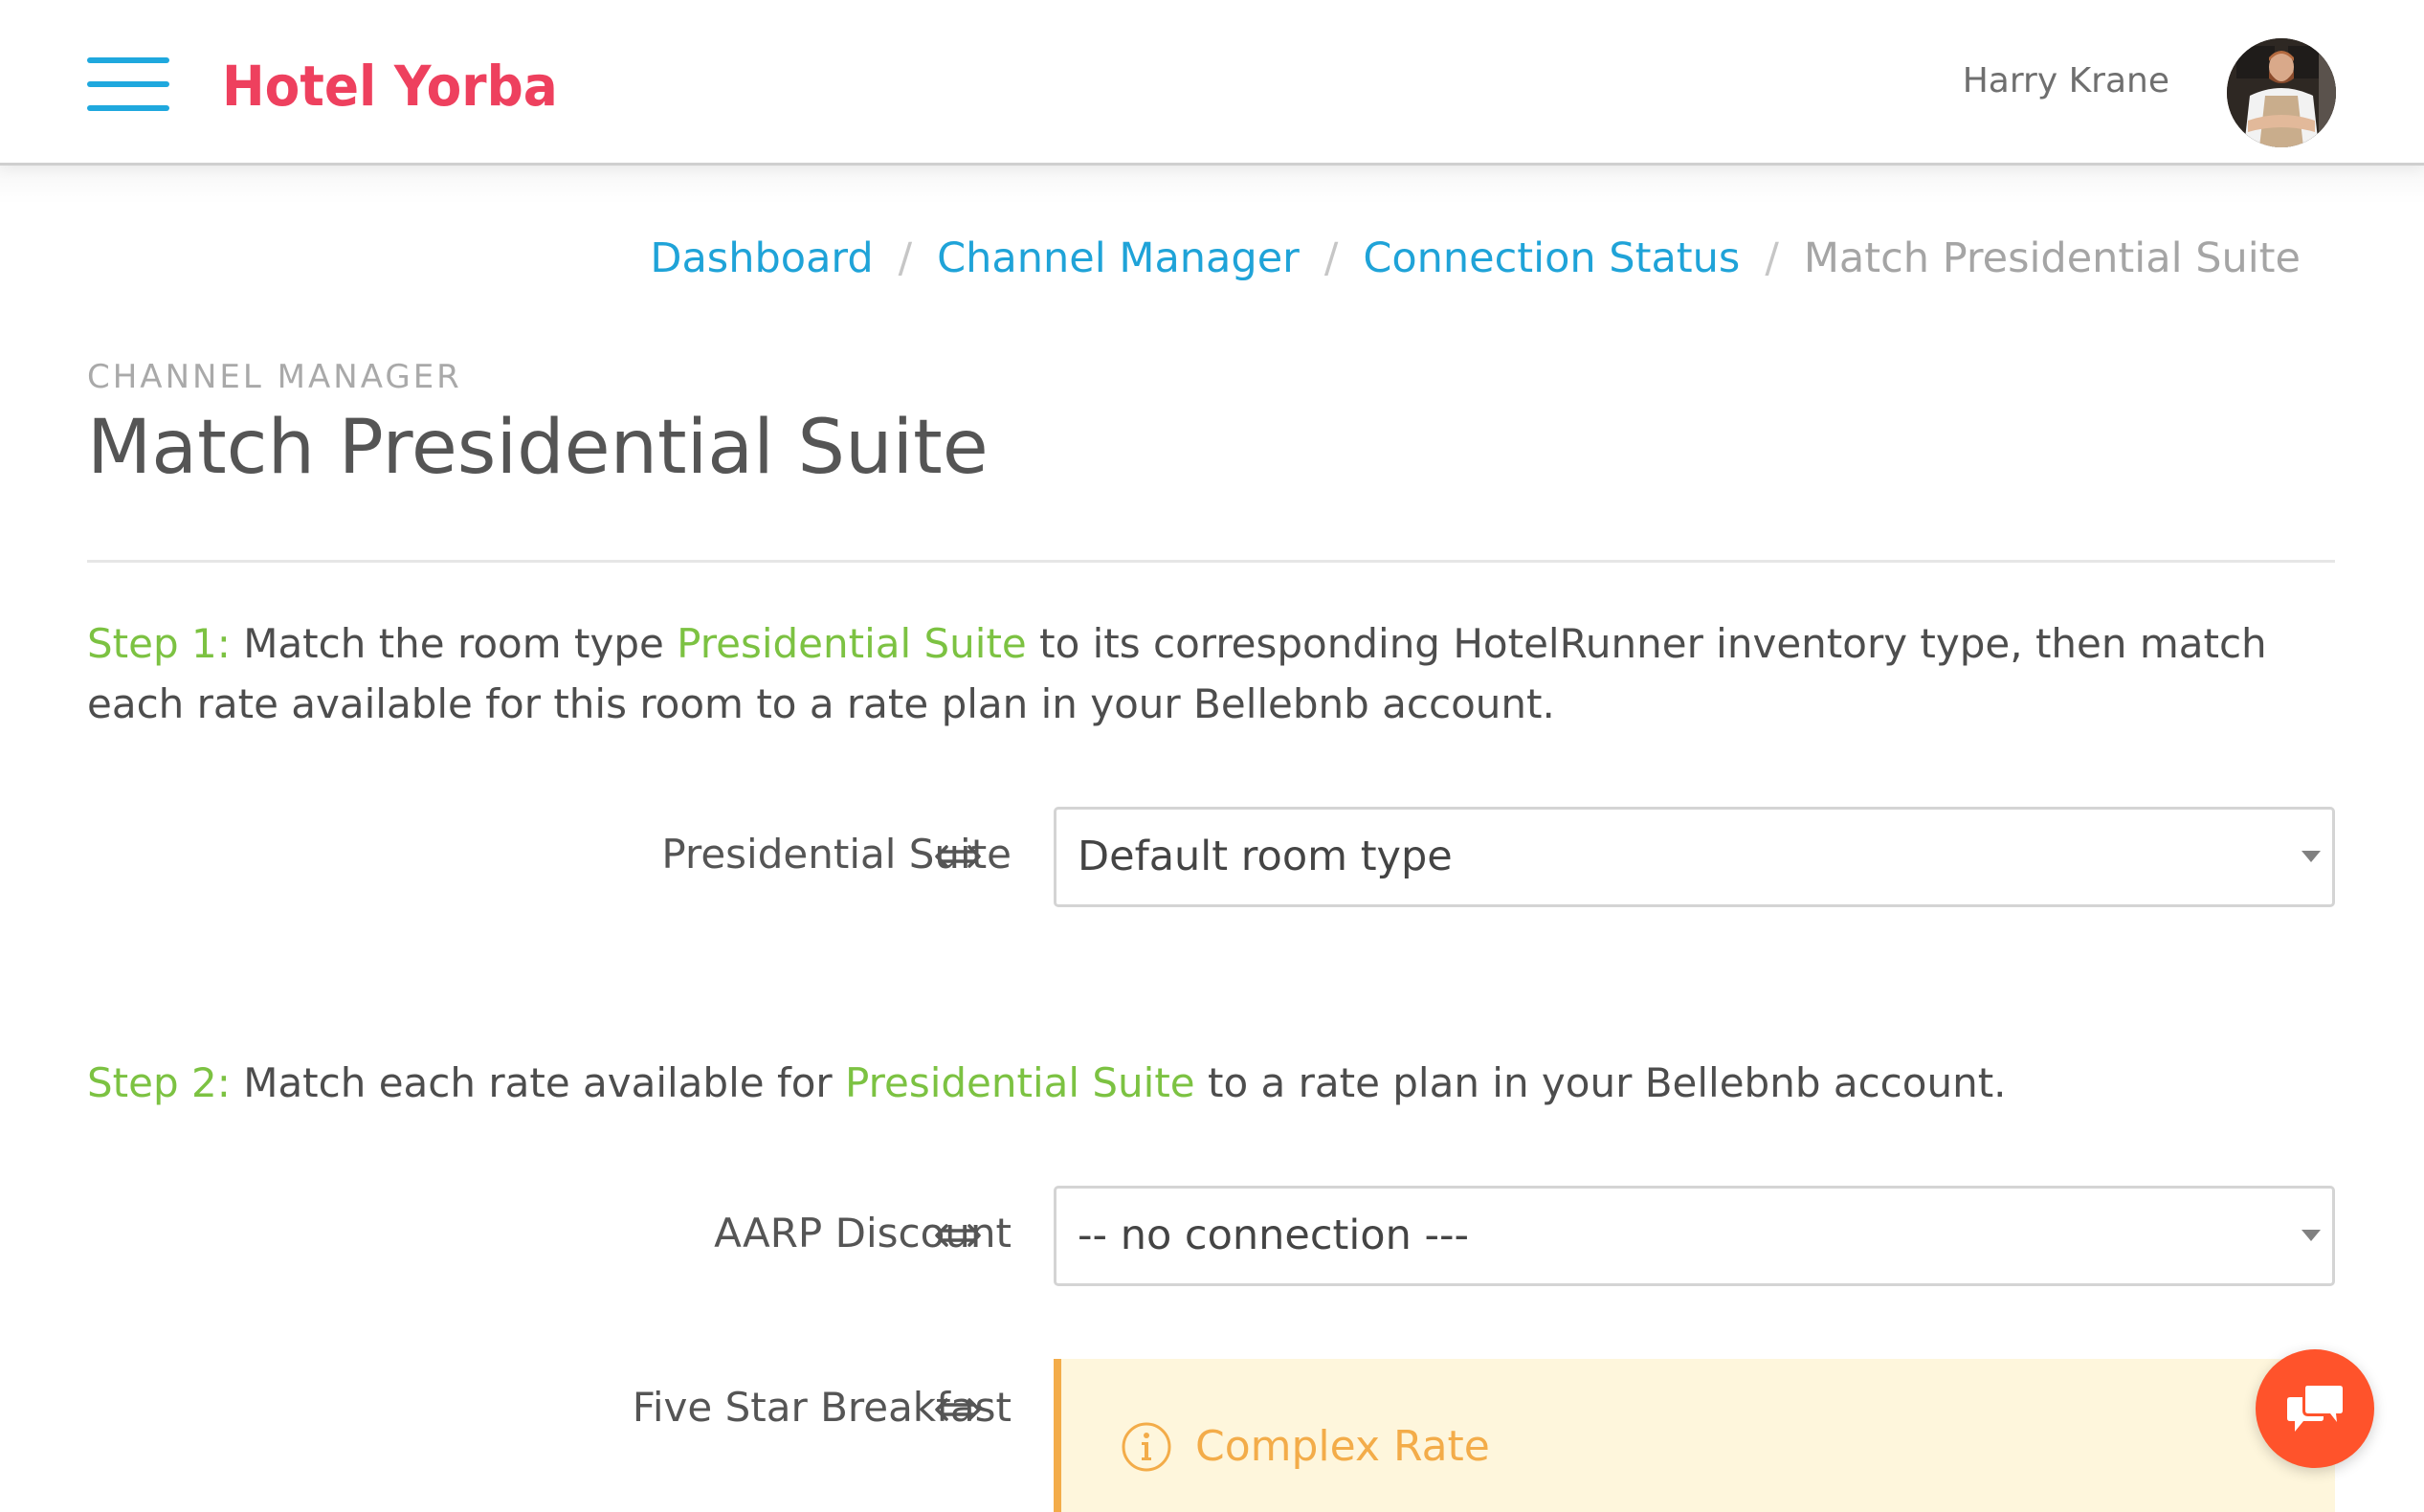 Image resolution: width=2424 pixels, height=1512 pixels. I want to click on breadcrumb-channel-manager: Channel Manager, so click(1118, 258).